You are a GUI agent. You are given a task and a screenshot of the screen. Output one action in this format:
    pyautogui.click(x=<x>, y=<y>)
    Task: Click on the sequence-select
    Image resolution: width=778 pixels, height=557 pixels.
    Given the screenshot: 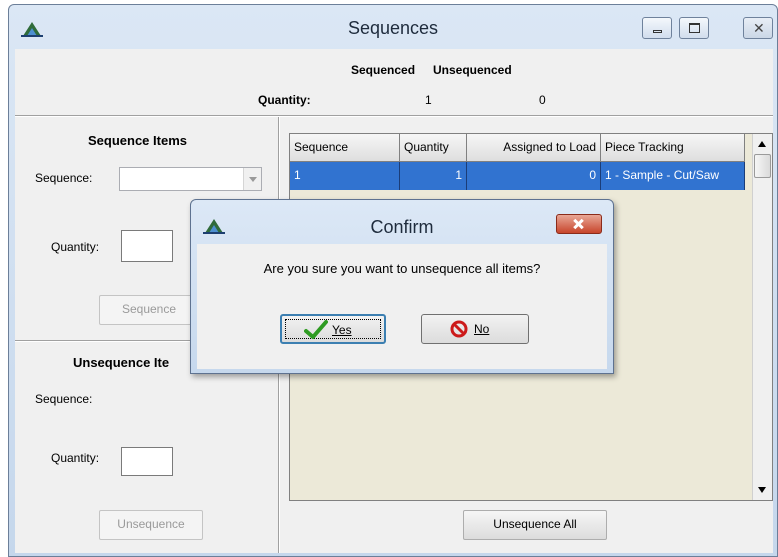 What is the action you would take?
    pyautogui.click(x=190, y=179)
    